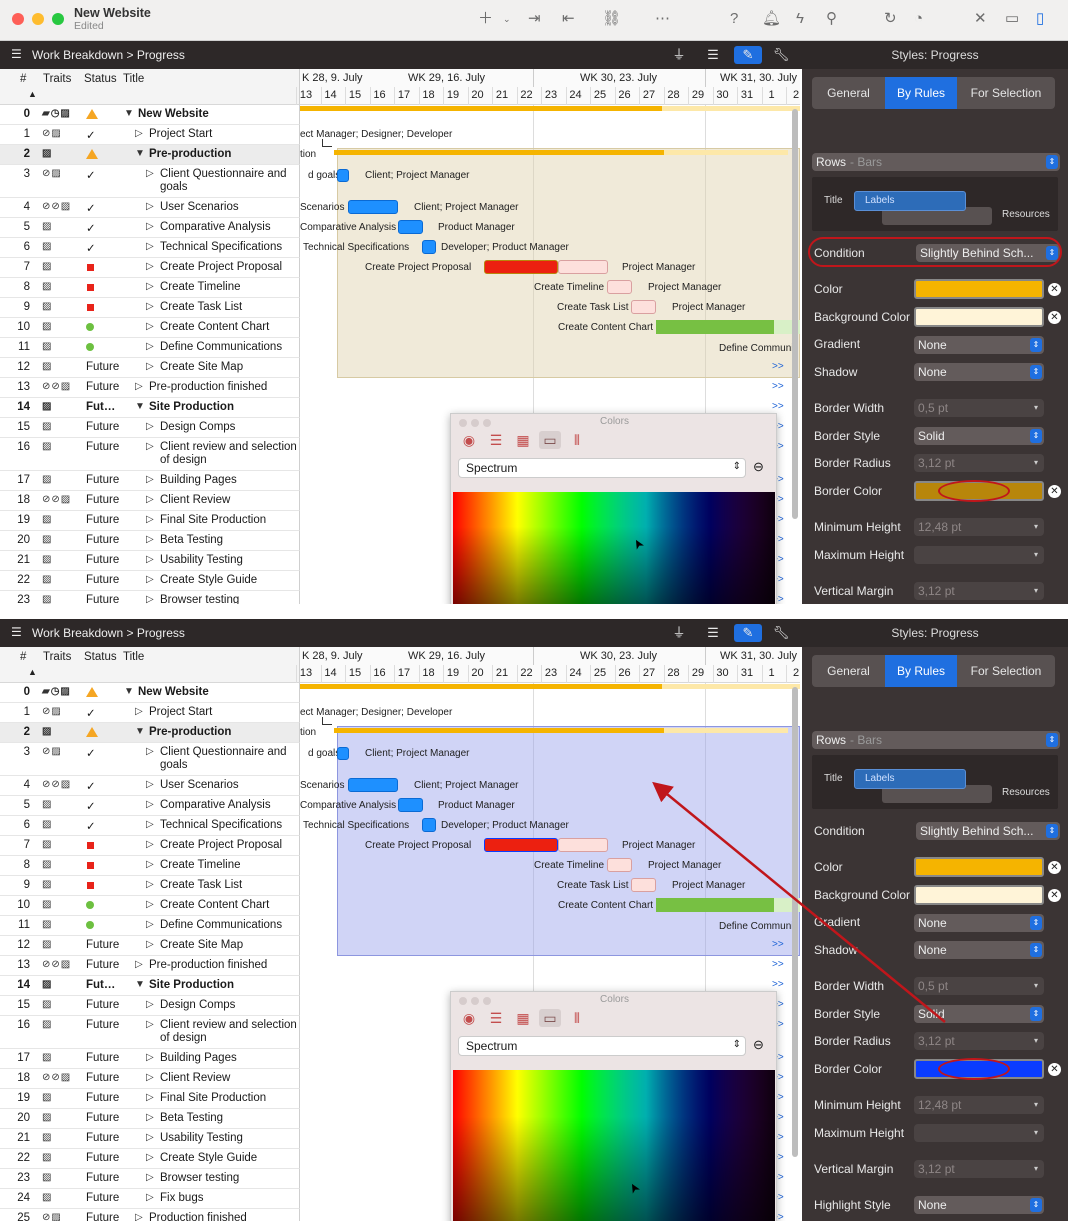 Image resolution: width=1068 pixels, height=1221 pixels. I want to click on annotation-arrow, so click(799, 902).